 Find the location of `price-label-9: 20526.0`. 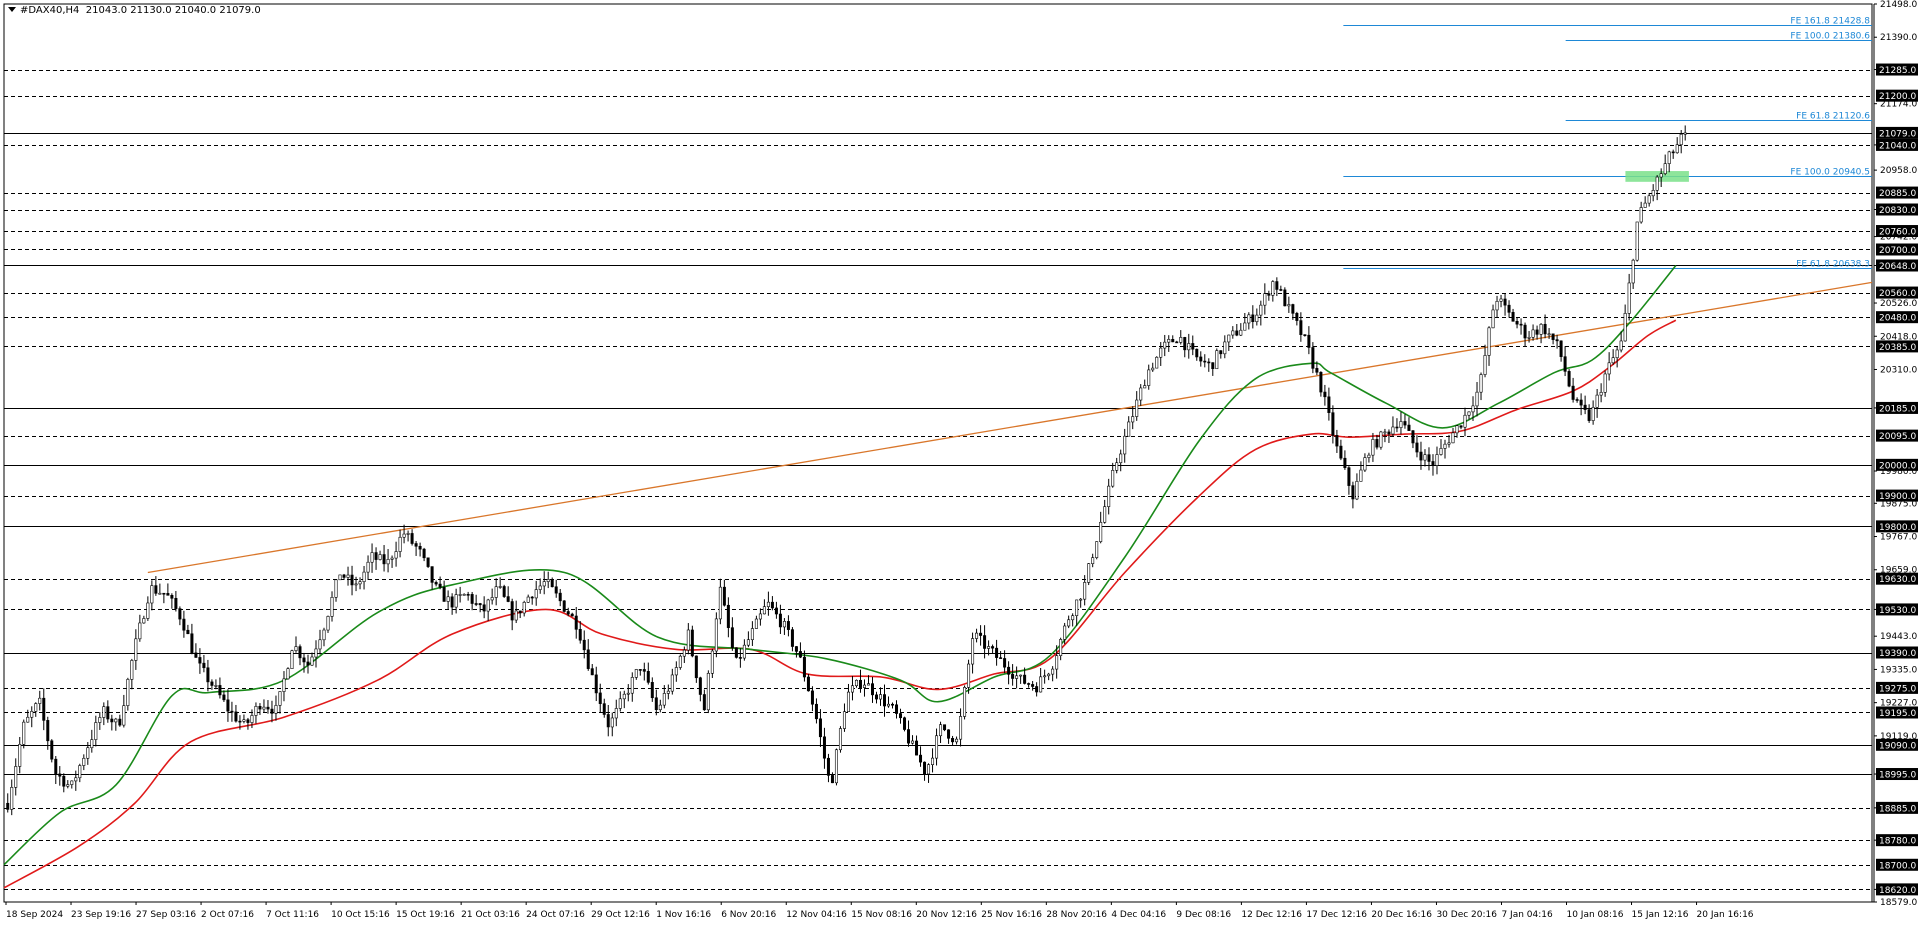

price-label-9: 20526.0 is located at coordinates (1898, 304).